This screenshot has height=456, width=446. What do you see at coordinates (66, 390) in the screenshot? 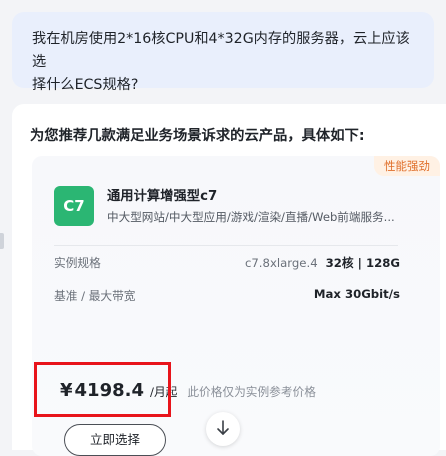
I see `price-symbol: ¥` at bounding box center [66, 390].